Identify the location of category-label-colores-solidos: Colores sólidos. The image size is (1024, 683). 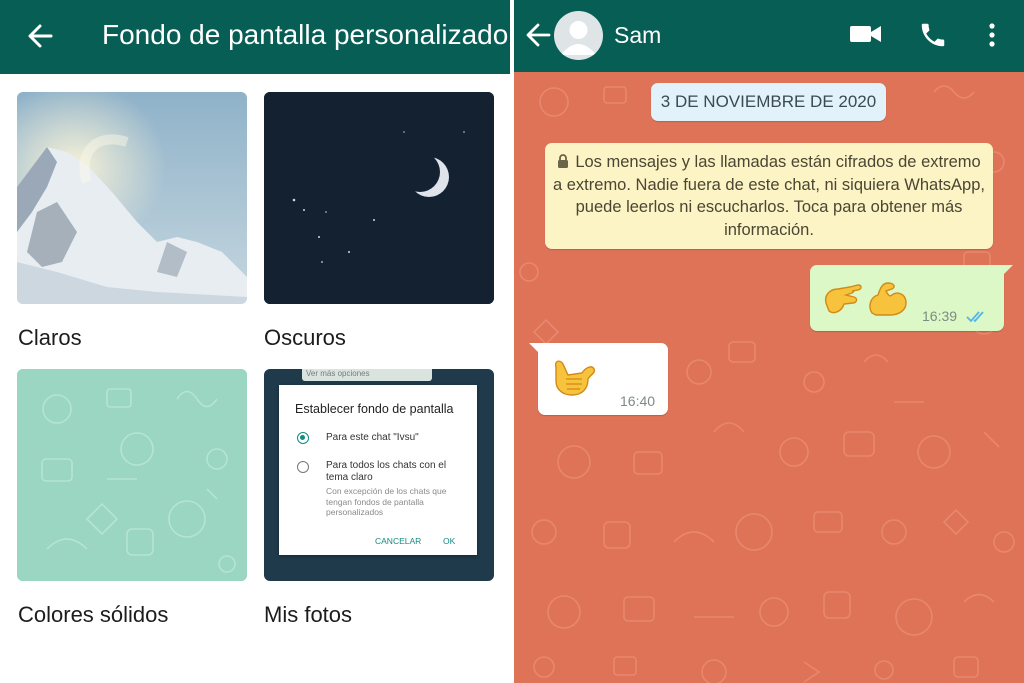
(93, 614).